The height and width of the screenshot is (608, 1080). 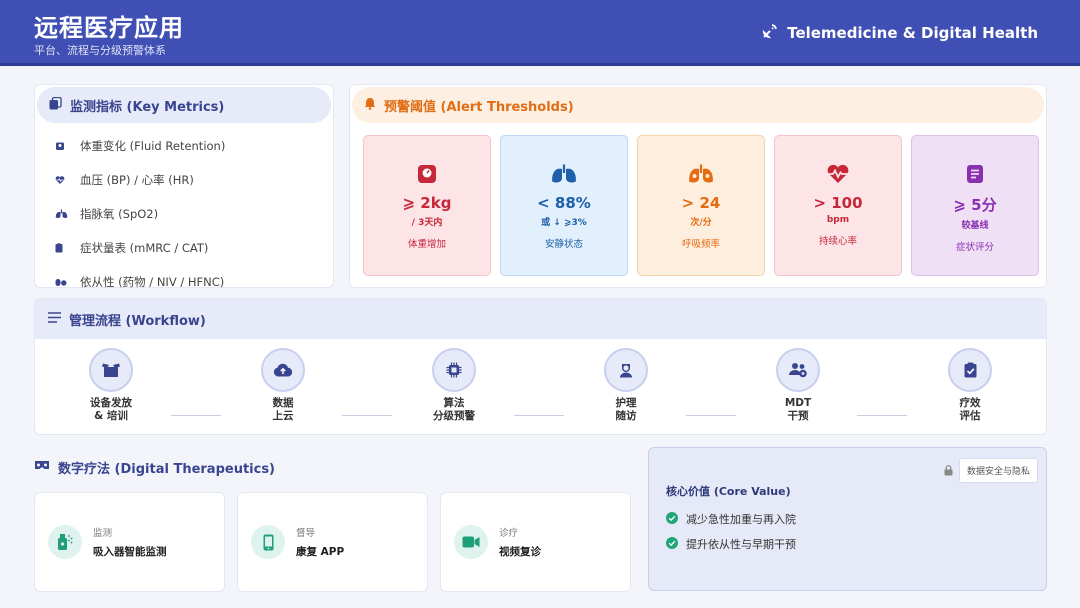 What do you see at coordinates (975, 176) in the screenshot?
I see `file-list-icon` at bounding box center [975, 176].